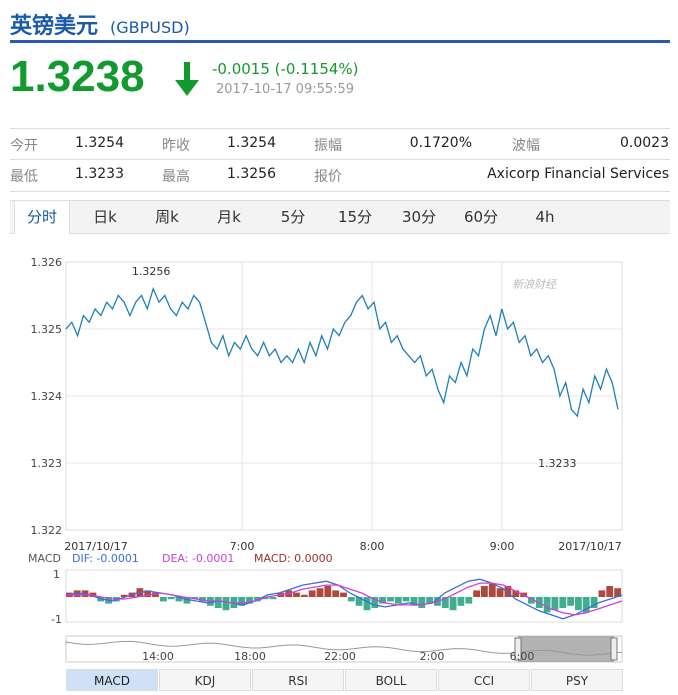  What do you see at coordinates (340, 656) in the screenshot?
I see `navigator-label: 22:00` at bounding box center [340, 656].